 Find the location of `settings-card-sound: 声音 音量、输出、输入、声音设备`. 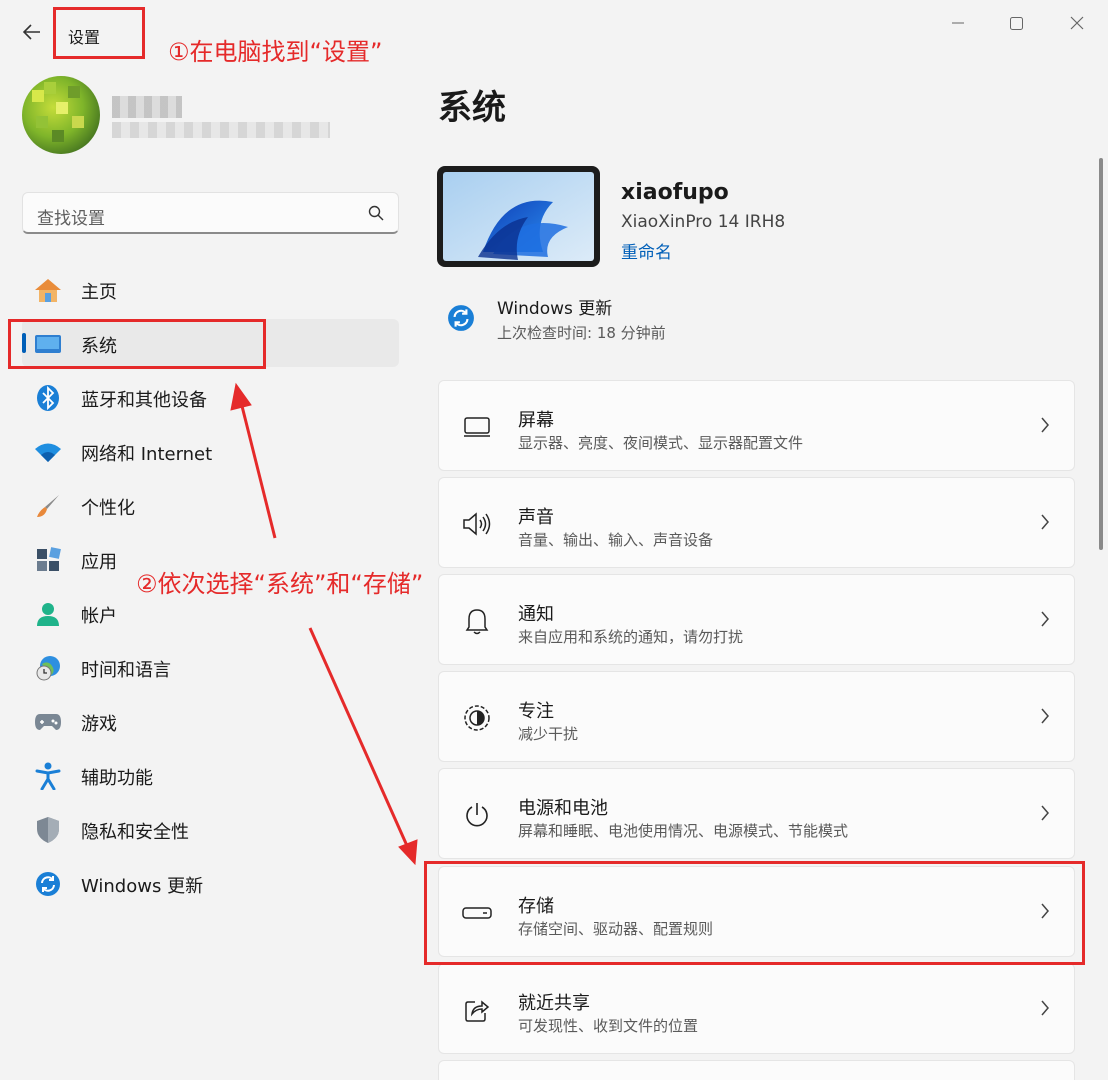

settings-card-sound: 声音 音量、输出、输入、声音设备 is located at coordinates (756, 522).